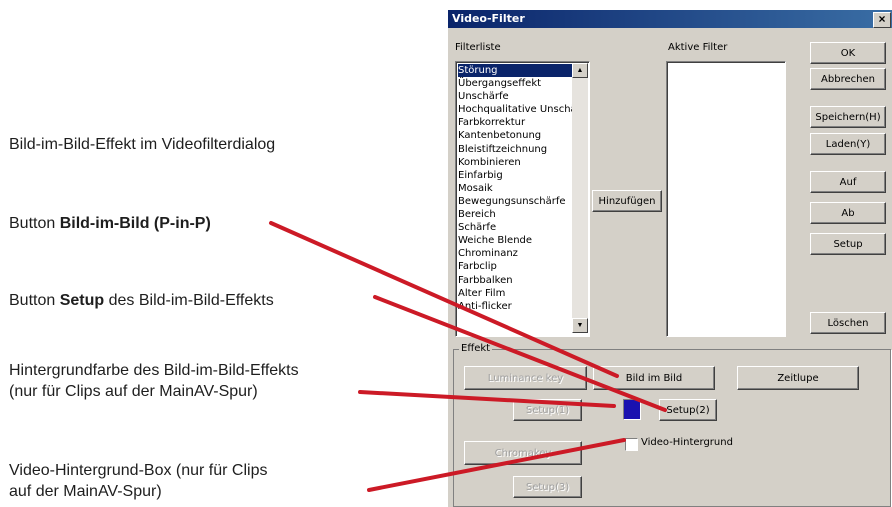 This screenshot has height=507, width=892. Describe the element at coordinates (478, 47) in the screenshot. I see `filter-list-label: Filterliste` at that location.